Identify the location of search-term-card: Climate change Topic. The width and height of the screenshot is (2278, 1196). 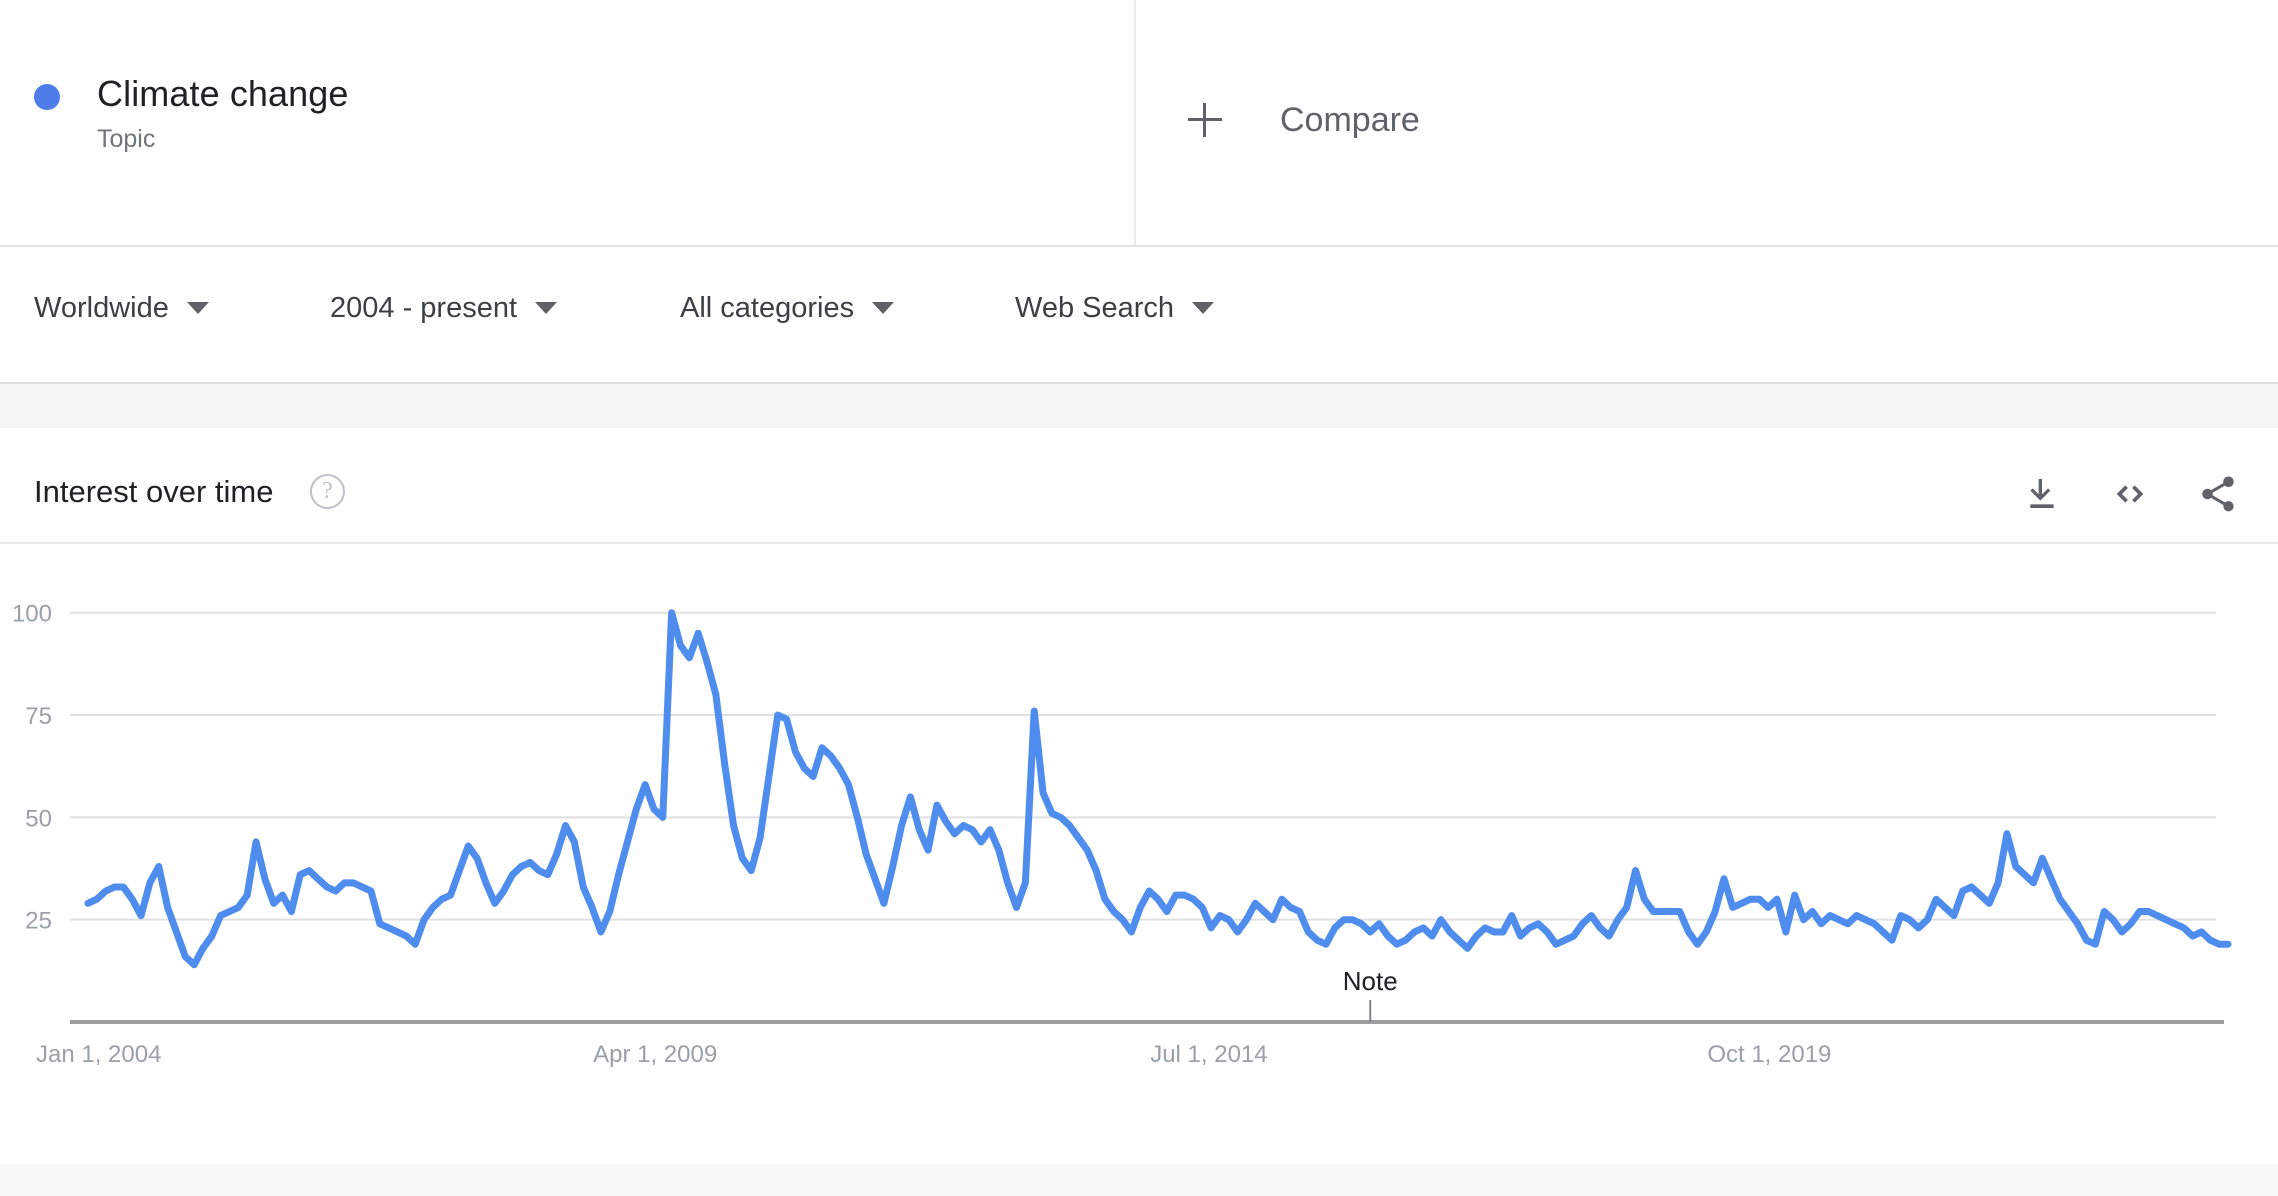
(568, 122).